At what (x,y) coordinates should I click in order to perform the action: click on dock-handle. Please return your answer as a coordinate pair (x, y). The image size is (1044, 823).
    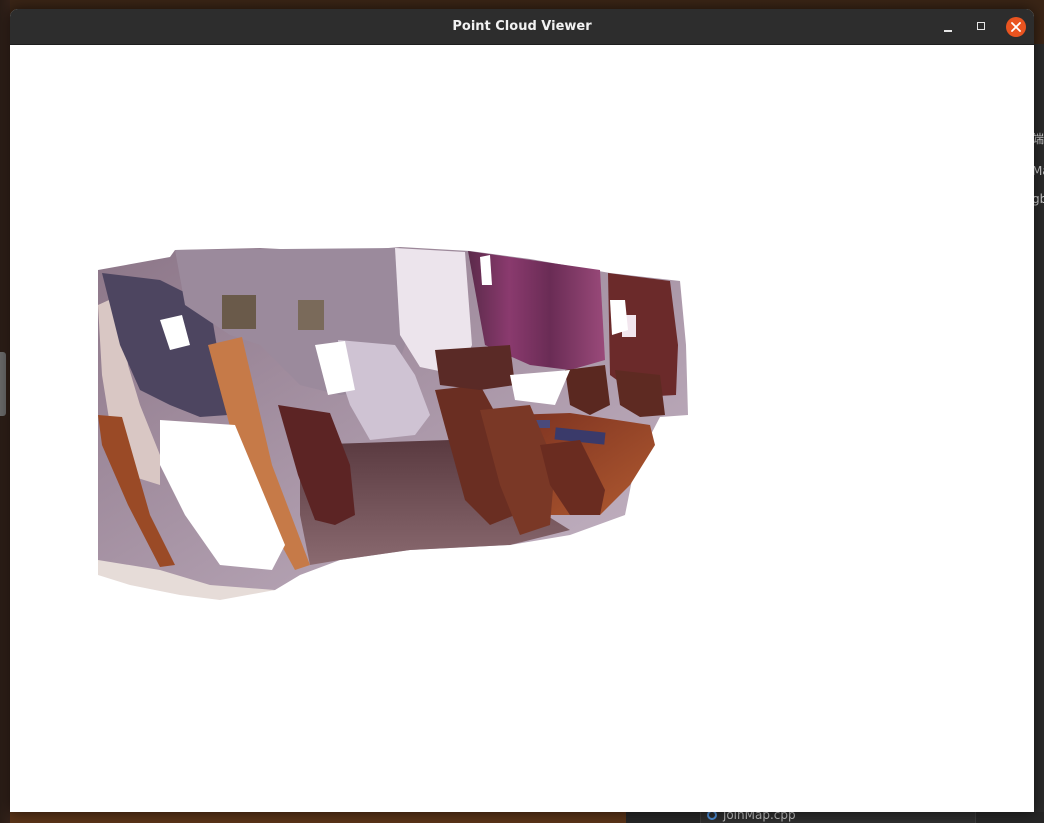
    Looking at the image, I should click on (3, 384).